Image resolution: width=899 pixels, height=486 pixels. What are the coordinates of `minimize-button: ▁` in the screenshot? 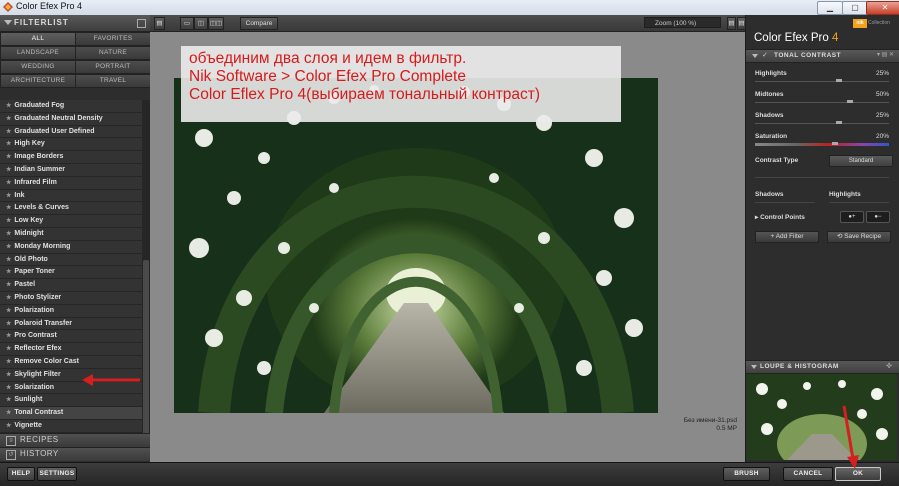 It's located at (830, 8).